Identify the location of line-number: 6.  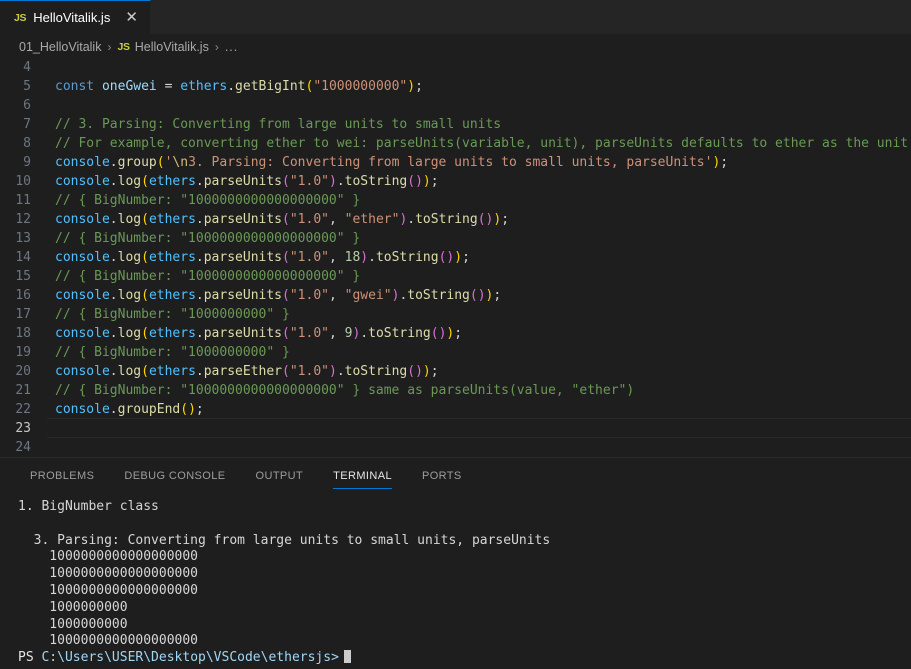
(27, 105).